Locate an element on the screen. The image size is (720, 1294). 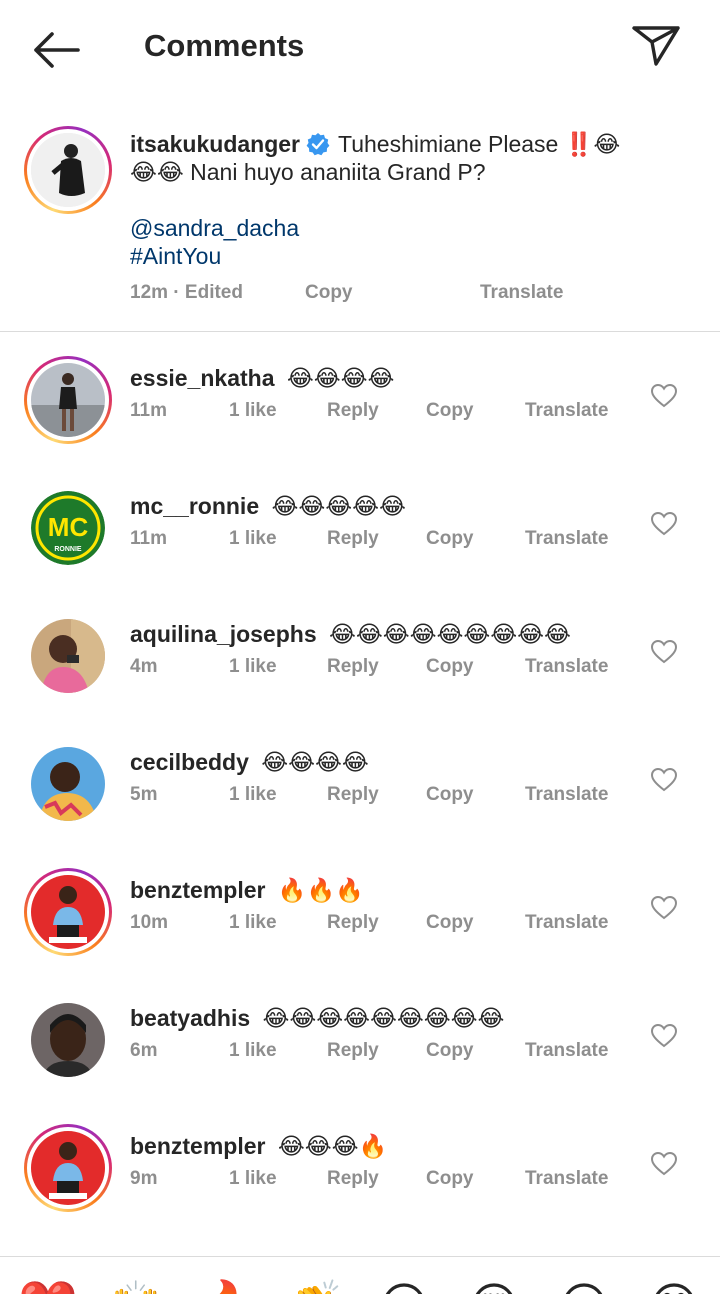
comment-meta: 4m 1 like Reply Copy Translate is located at coordinates (360, 668).